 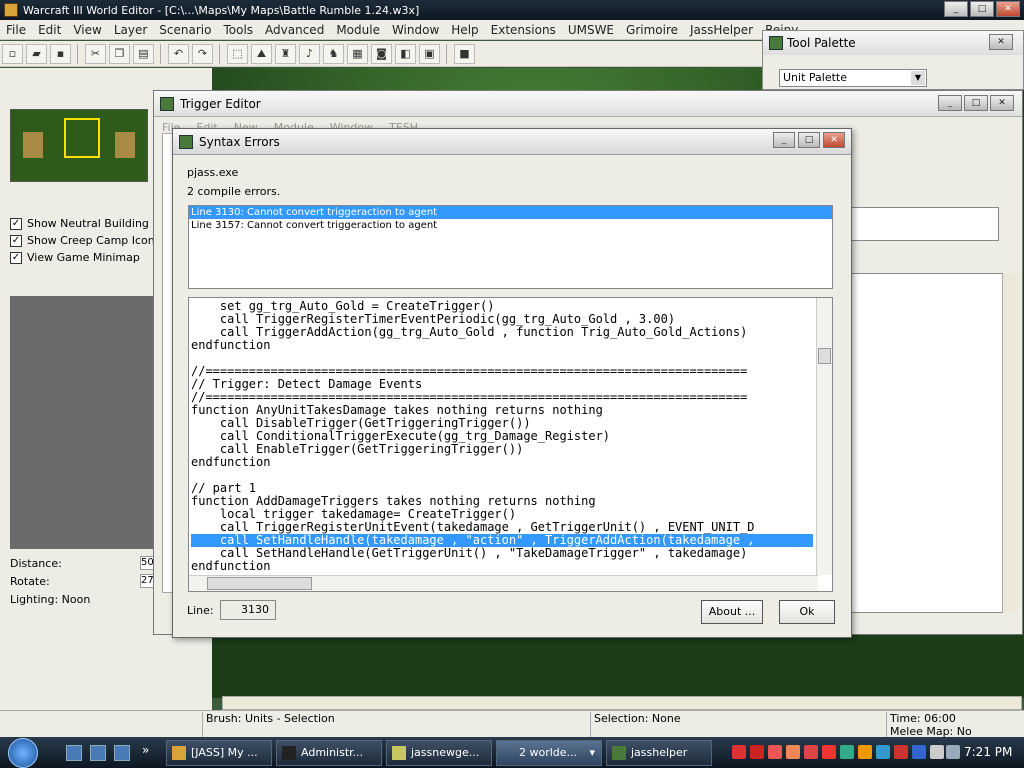 I want to click on redo-icon: ↷, so click(x=202, y=53).